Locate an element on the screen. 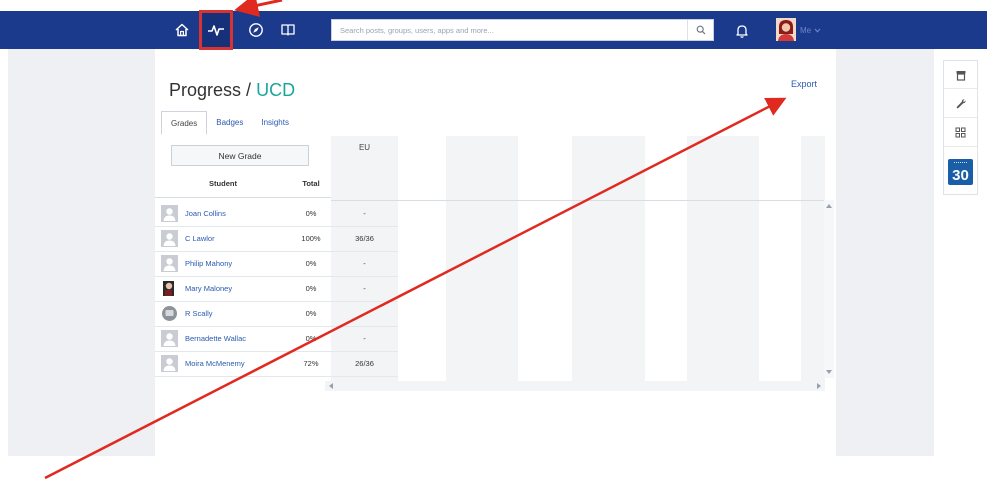 The width and height of the screenshot is (987, 480). student-total: 72% is located at coordinates (311, 363).